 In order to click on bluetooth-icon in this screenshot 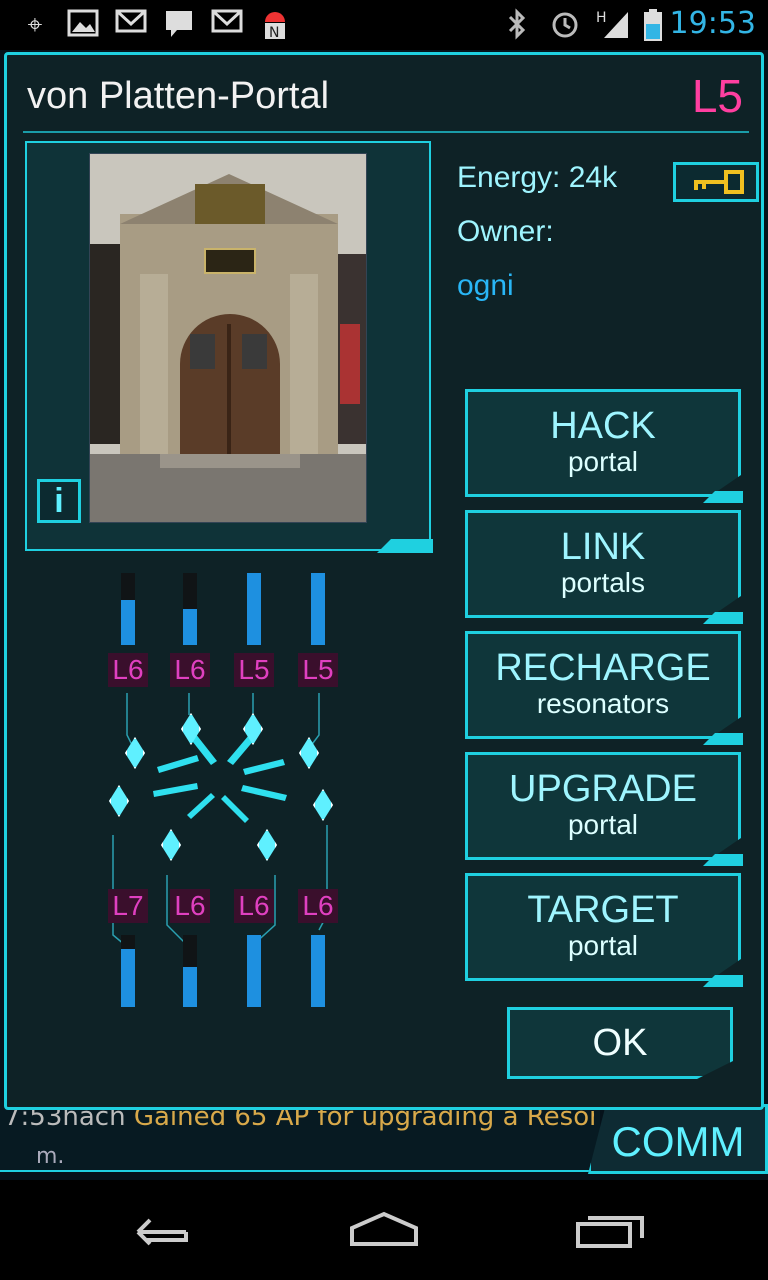, I will do `click(517, 25)`.